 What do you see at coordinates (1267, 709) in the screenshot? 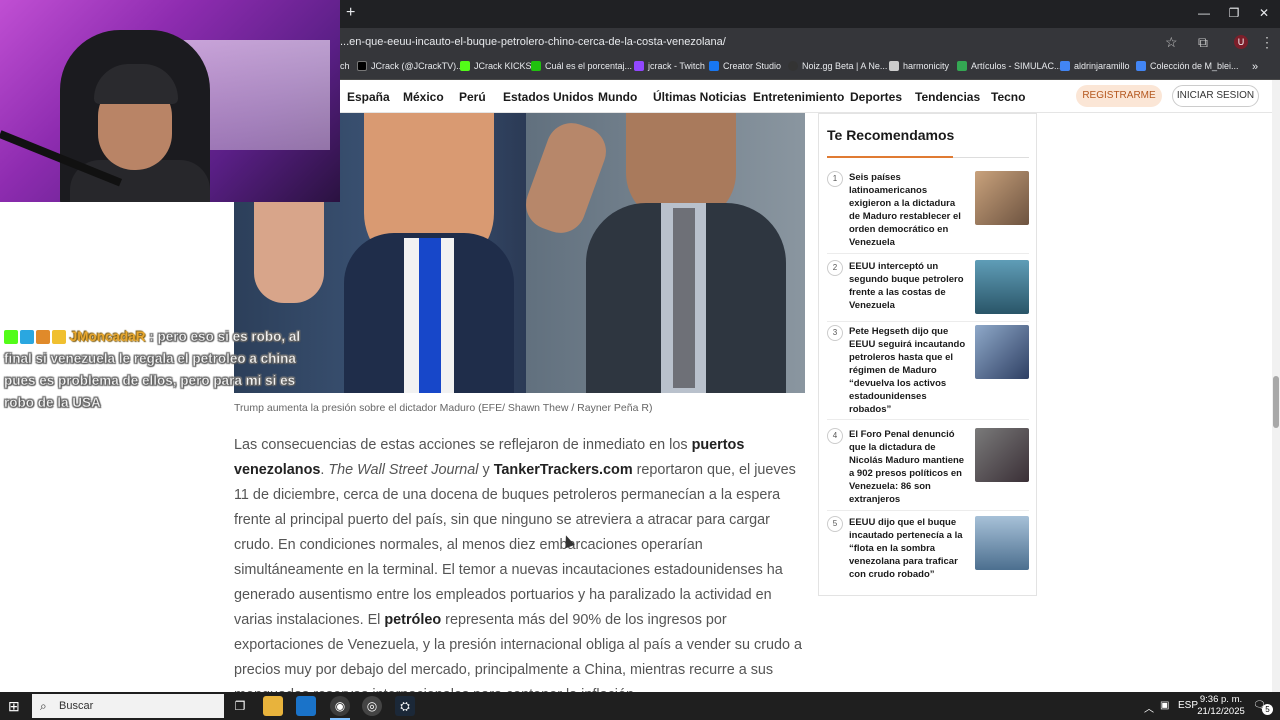
I see `notification-count: 5` at bounding box center [1267, 709].